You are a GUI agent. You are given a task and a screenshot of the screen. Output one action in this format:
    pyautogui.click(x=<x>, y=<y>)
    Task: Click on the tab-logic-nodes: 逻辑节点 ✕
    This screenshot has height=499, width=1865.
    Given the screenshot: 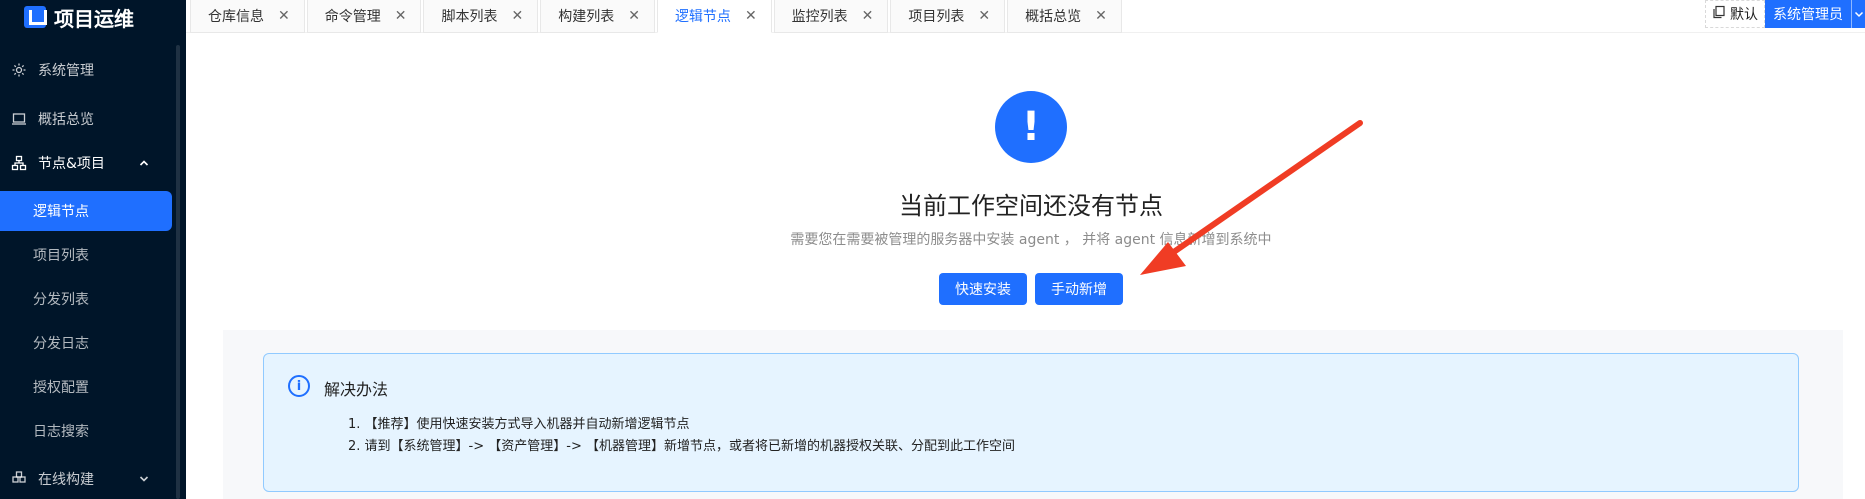 What is the action you would take?
    pyautogui.click(x=714, y=16)
    